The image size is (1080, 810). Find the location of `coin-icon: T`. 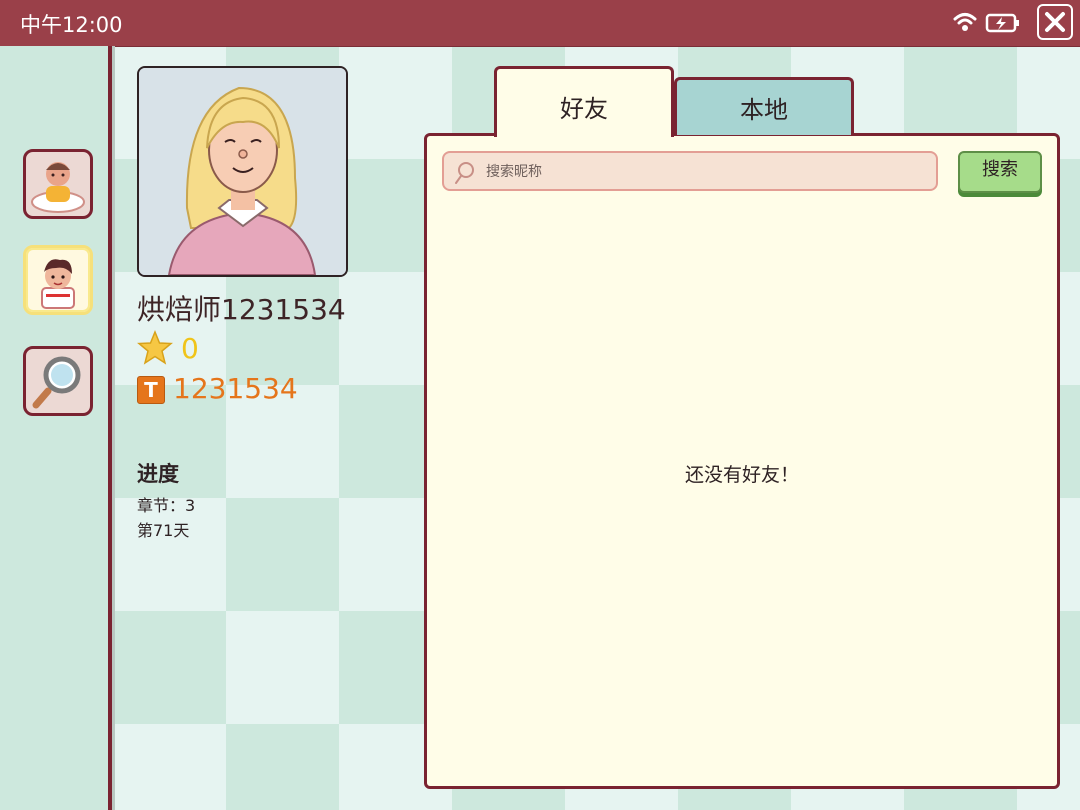

coin-icon: T is located at coordinates (151, 390).